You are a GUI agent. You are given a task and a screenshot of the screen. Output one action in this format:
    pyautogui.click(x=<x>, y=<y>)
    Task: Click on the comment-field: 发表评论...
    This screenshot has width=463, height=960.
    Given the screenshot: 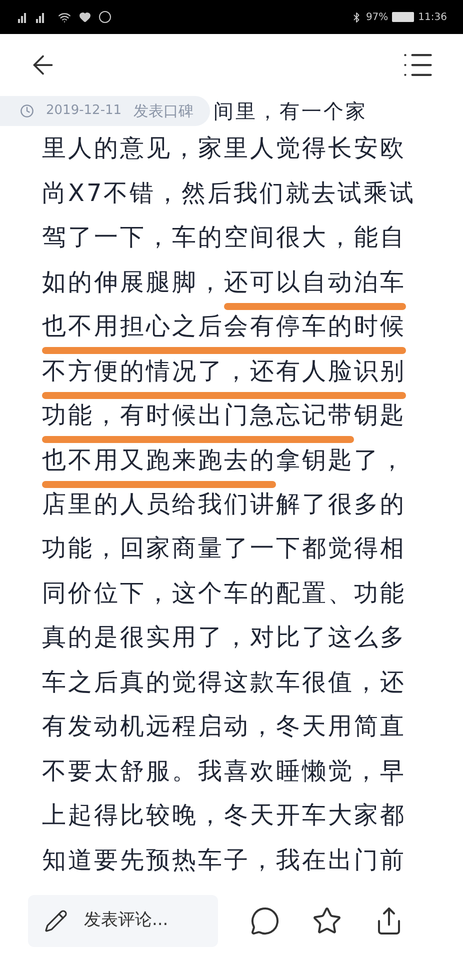 What is the action you would take?
    pyautogui.click(x=123, y=921)
    